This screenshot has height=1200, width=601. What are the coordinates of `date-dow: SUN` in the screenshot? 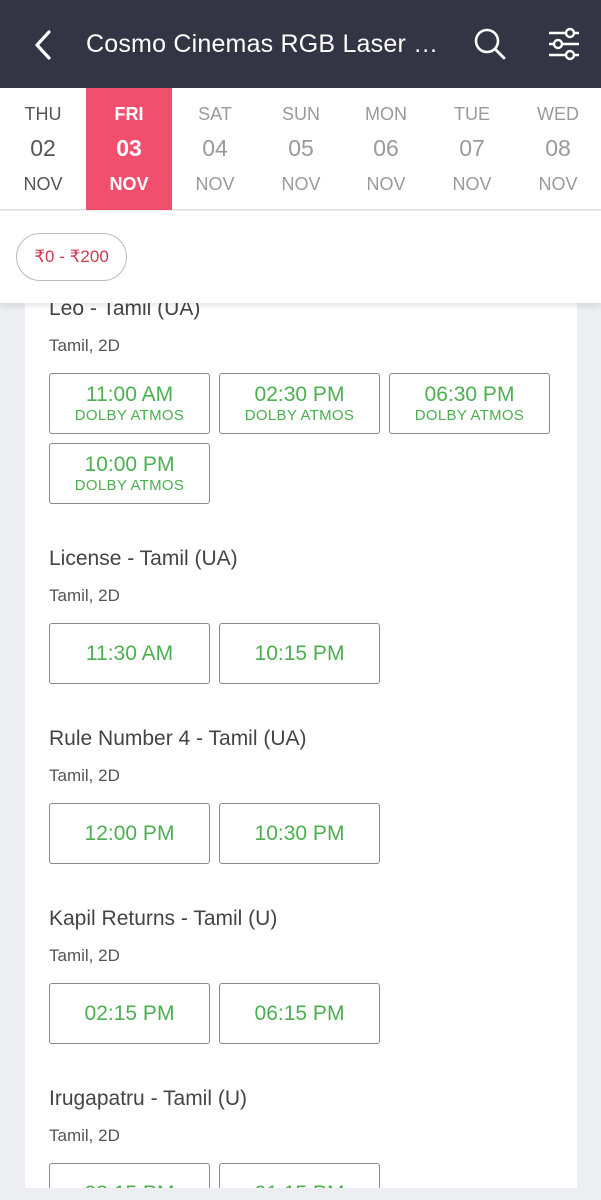 It's located at (300, 114).